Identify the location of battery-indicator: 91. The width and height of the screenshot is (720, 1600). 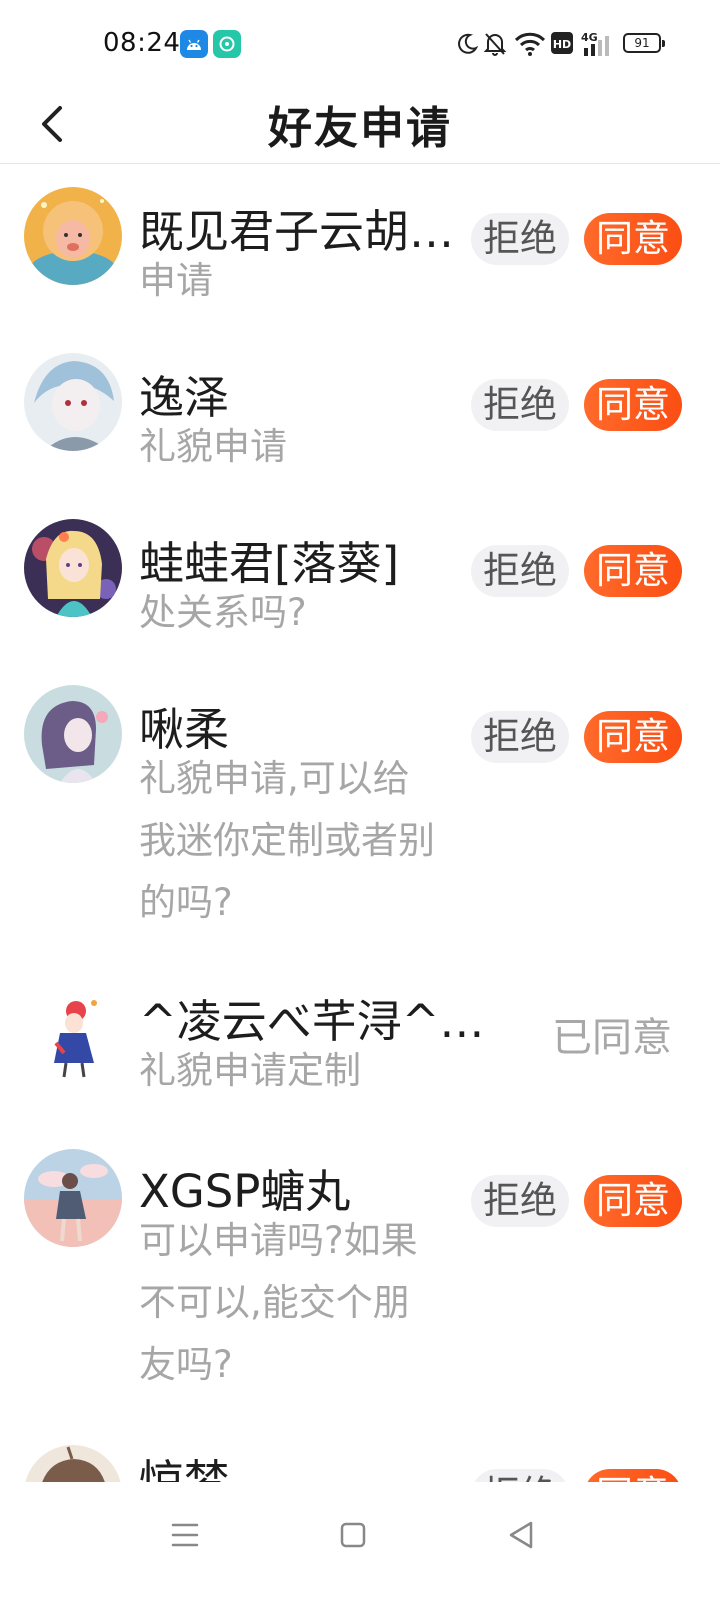
(644, 43).